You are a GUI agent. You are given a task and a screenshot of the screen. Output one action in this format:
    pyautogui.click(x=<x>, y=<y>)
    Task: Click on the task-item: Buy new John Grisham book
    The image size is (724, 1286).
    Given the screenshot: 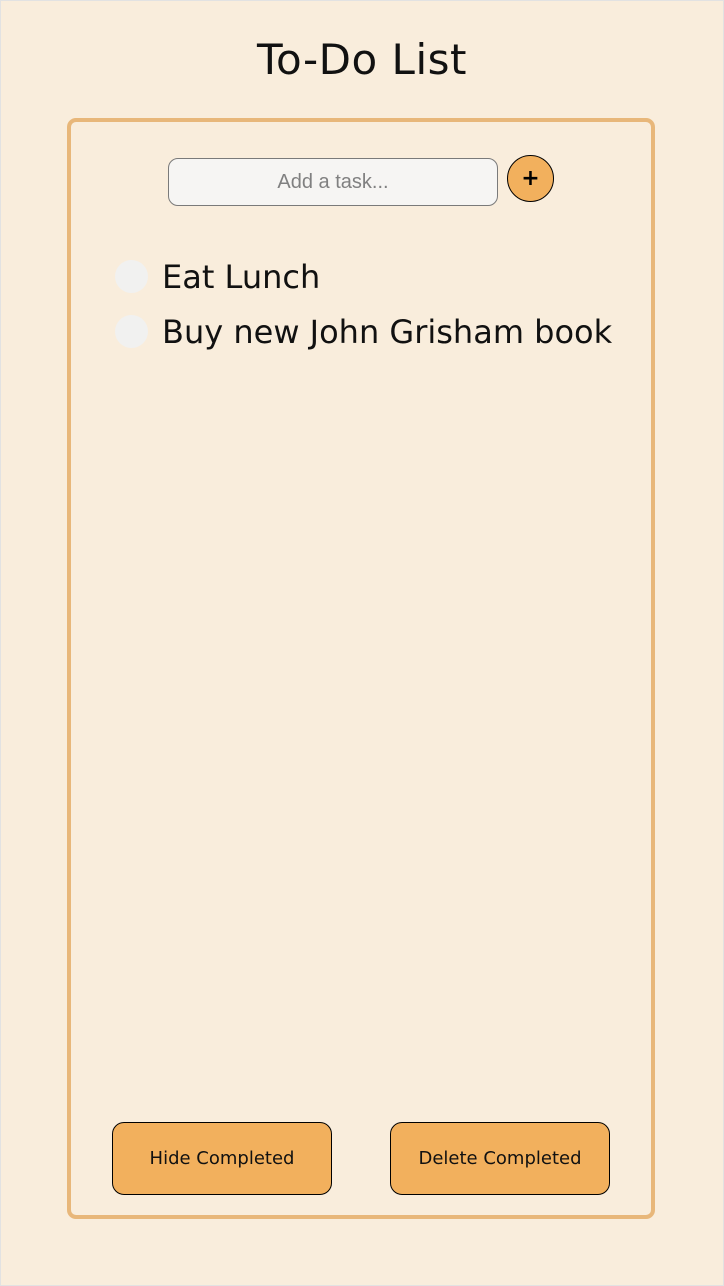 What is the action you would take?
    pyautogui.click(x=363, y=331)
    